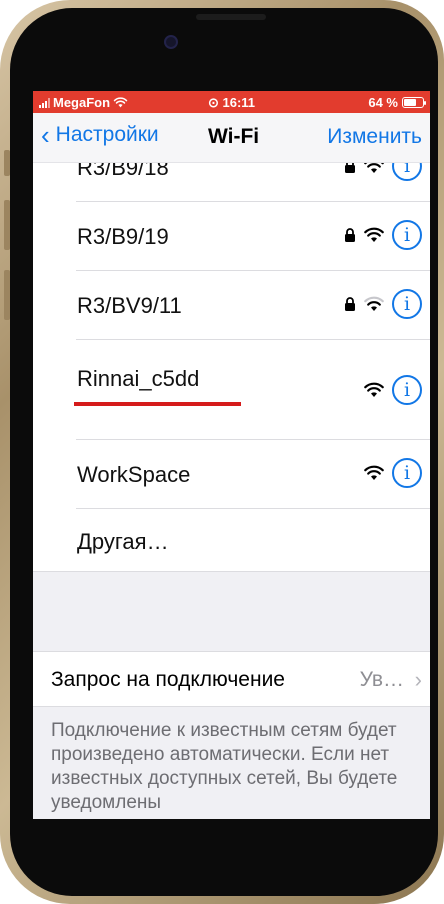 The width and height of the screenshot is (444, 904). Describe the element at coordinates (231, 390) in the screenshot. I see `network-row-rinnai-c5dd: Rinnai_c5dd i` at that location.